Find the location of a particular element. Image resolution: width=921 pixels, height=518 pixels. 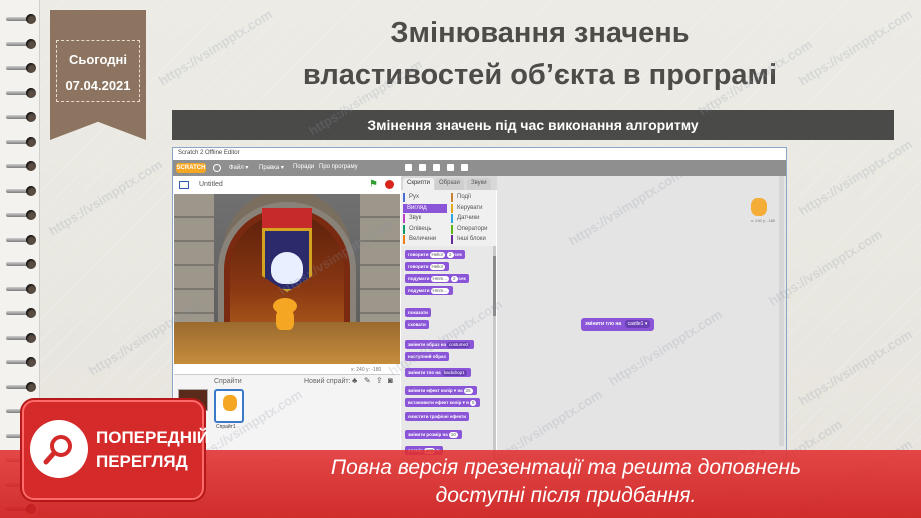

duplicate-icon is located at coordinates (408, 167).